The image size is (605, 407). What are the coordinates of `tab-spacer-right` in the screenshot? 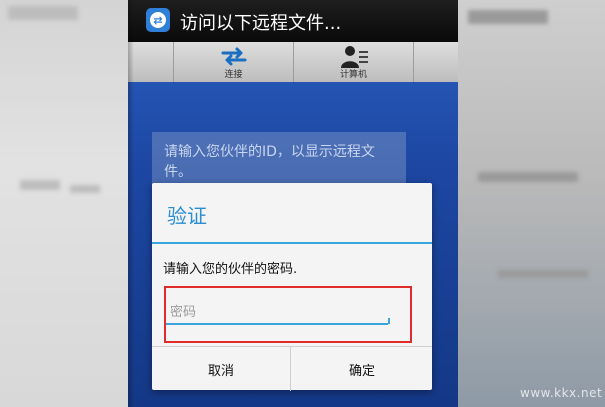 It's located at (435, 62).